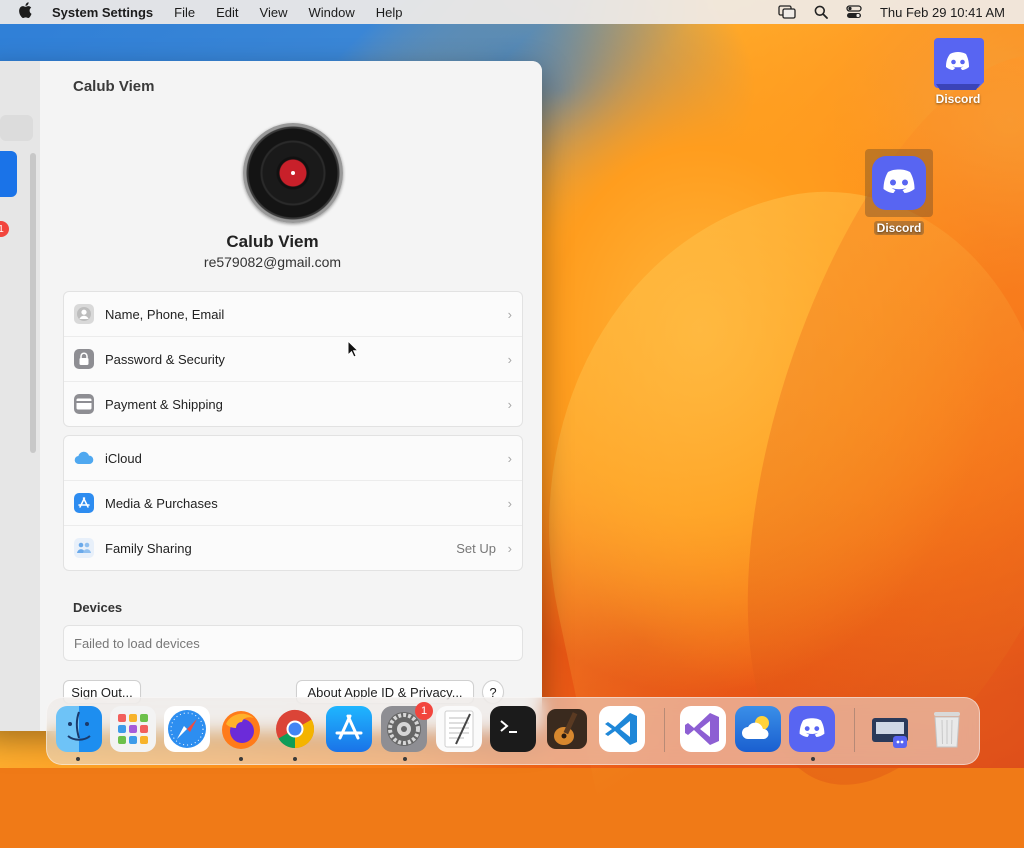 This screenshot has height=848, width=1024. I want to click on row-media-purchases: Media & Purchases ›, so click(293, 502).